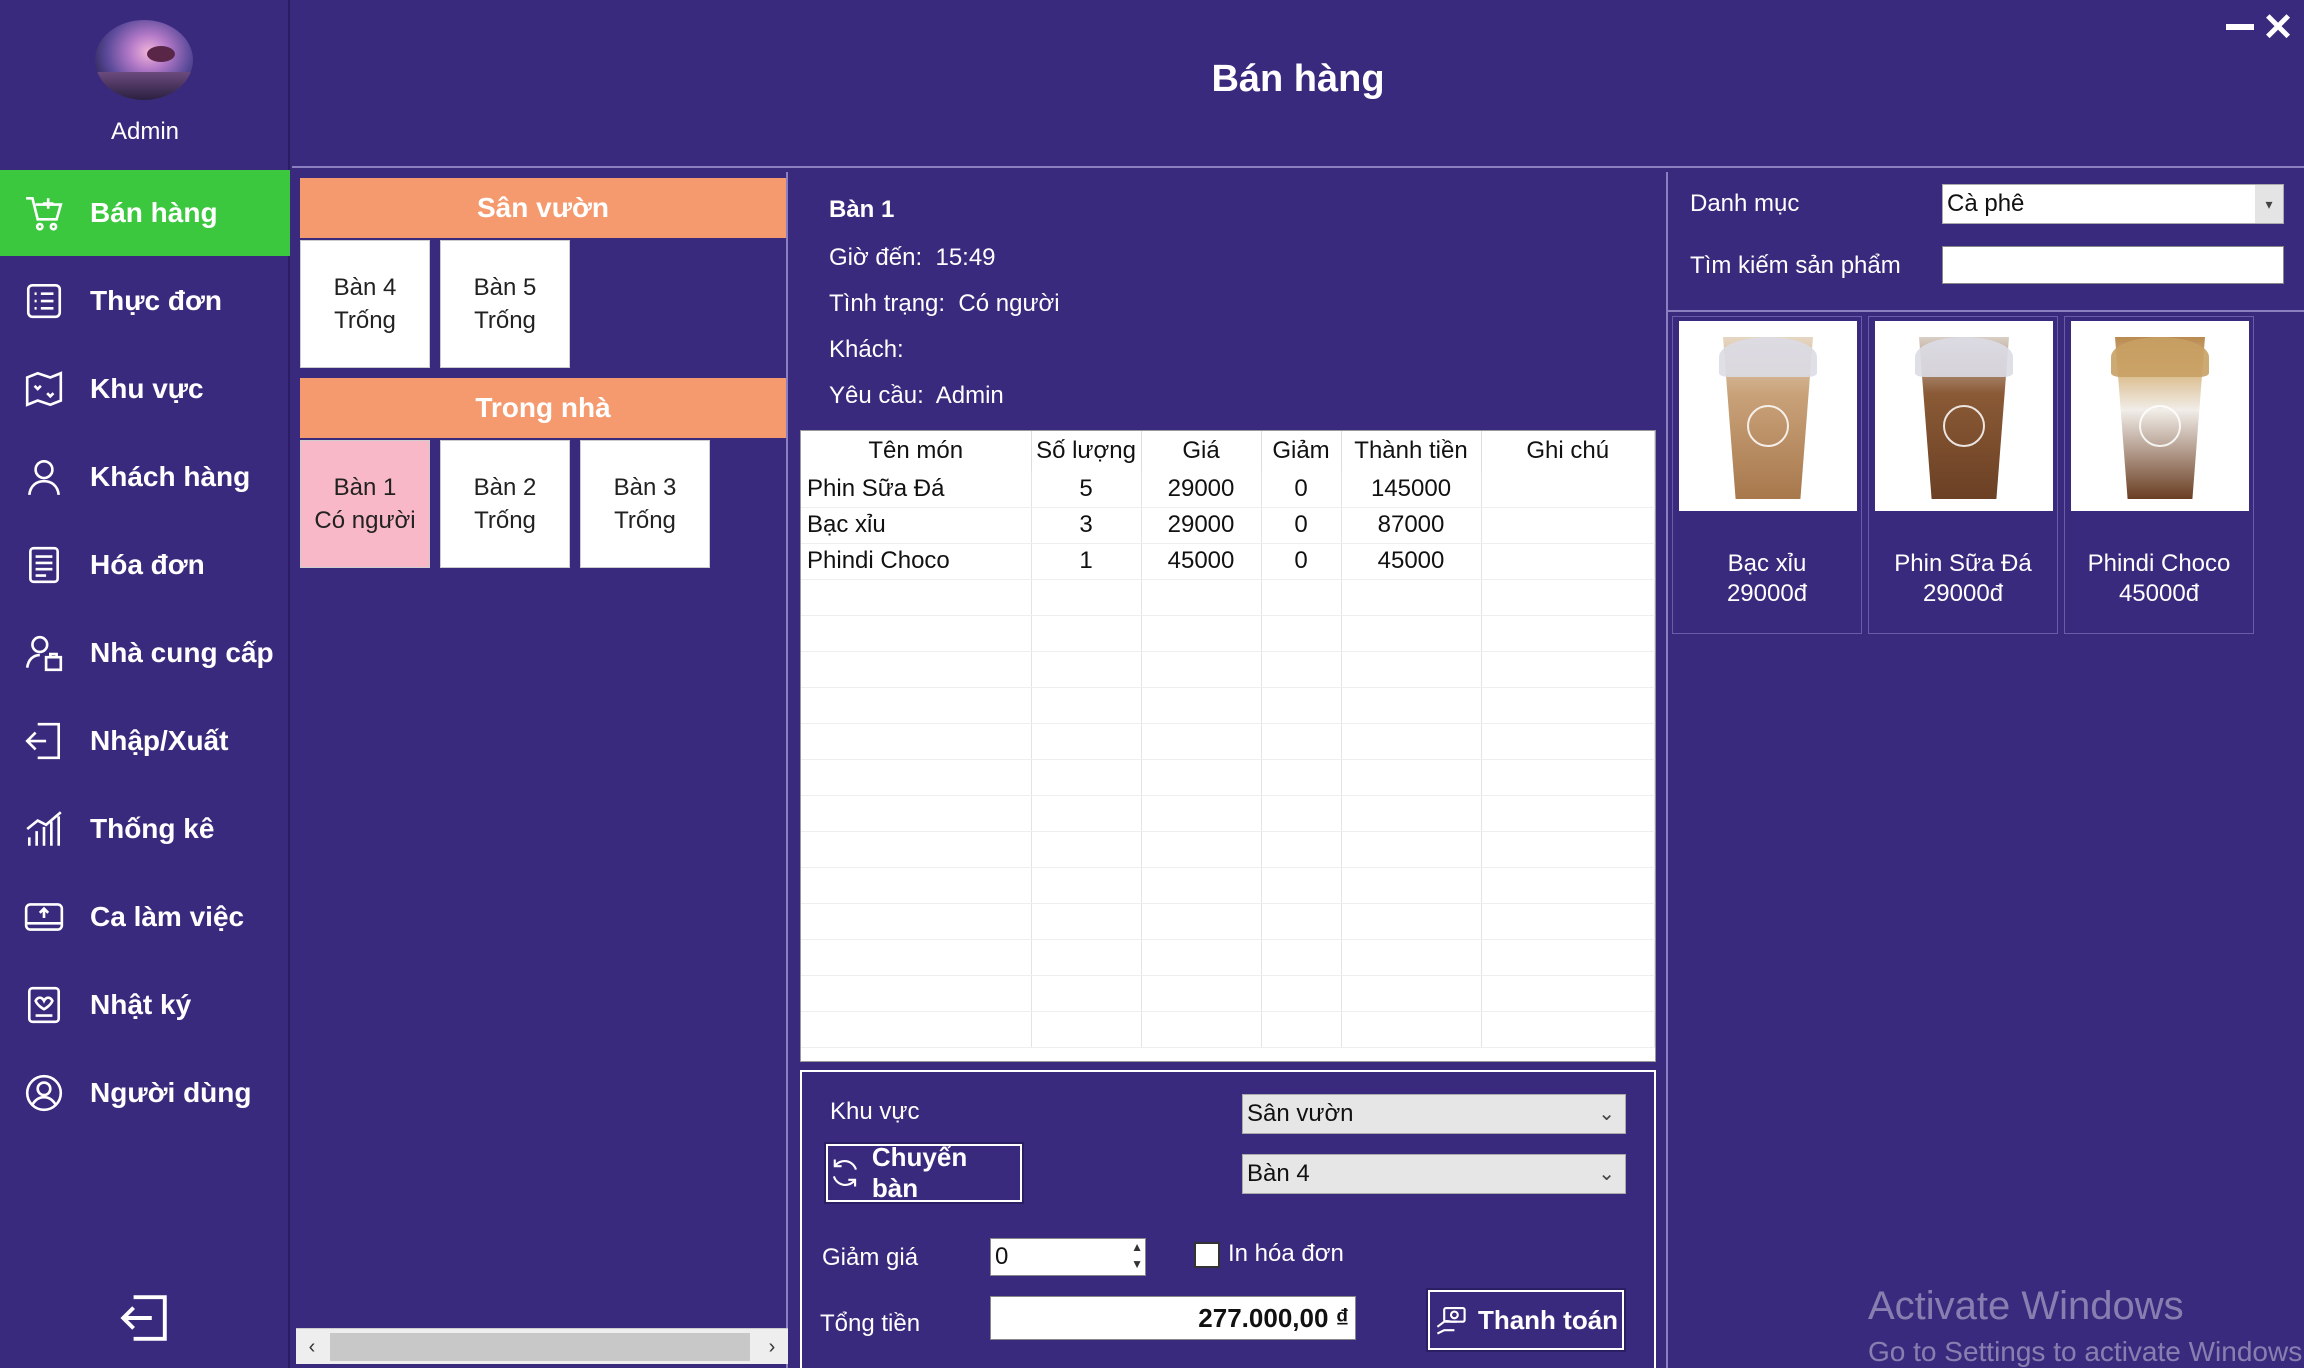 The height and width of the screenshot is (1368, 2304). What do you see at coordinates (1526, 1320) in the screenshot?
I see `pay-button: Thanh toán` at bounding box center [1526, 1320].